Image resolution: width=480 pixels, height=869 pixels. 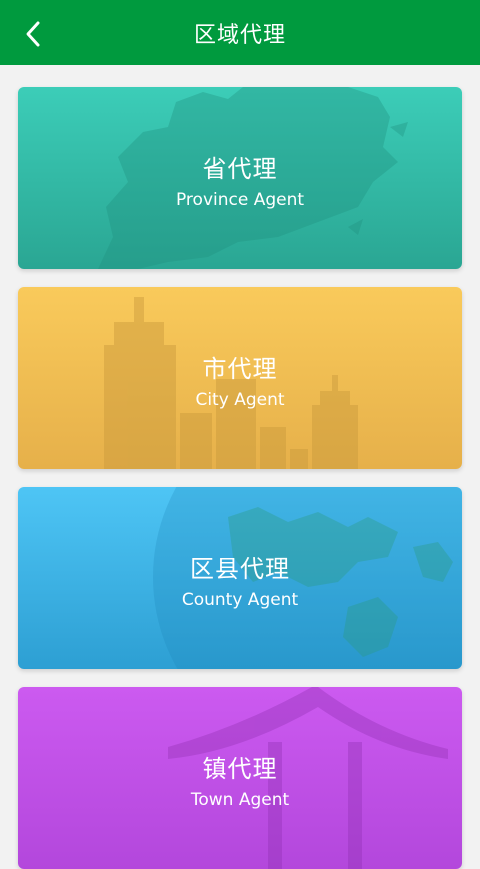 I want to click on card-title-cn: 镇代理, so click(x=240, y=769).